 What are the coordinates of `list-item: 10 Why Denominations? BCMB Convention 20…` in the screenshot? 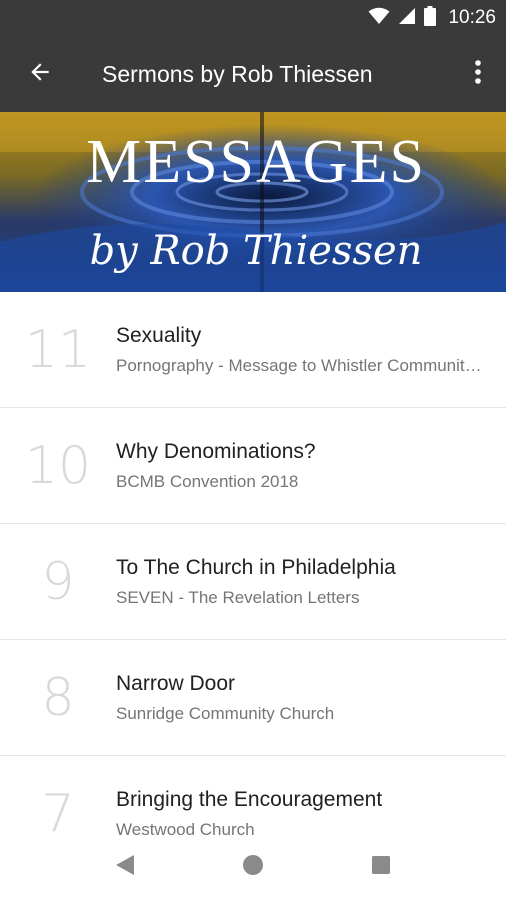 It's located at (253, 466).